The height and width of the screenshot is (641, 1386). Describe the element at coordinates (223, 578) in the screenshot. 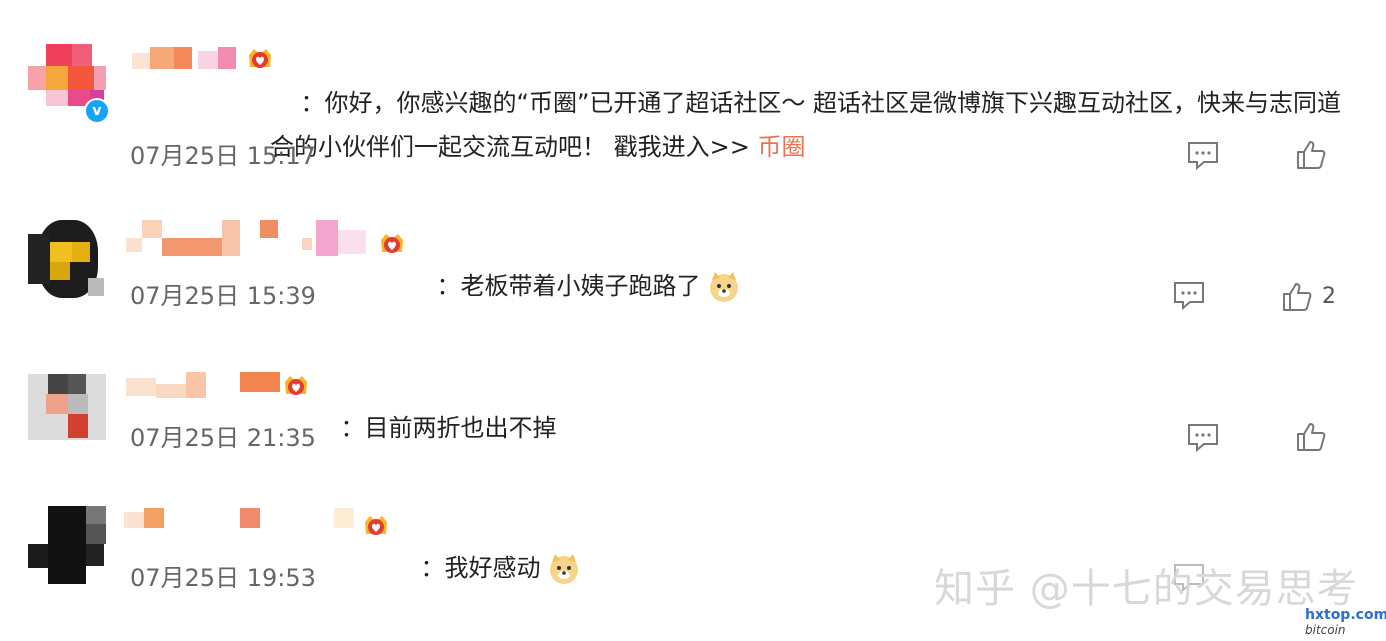

I see `timestamp: 07月25日 19:53` at that location.